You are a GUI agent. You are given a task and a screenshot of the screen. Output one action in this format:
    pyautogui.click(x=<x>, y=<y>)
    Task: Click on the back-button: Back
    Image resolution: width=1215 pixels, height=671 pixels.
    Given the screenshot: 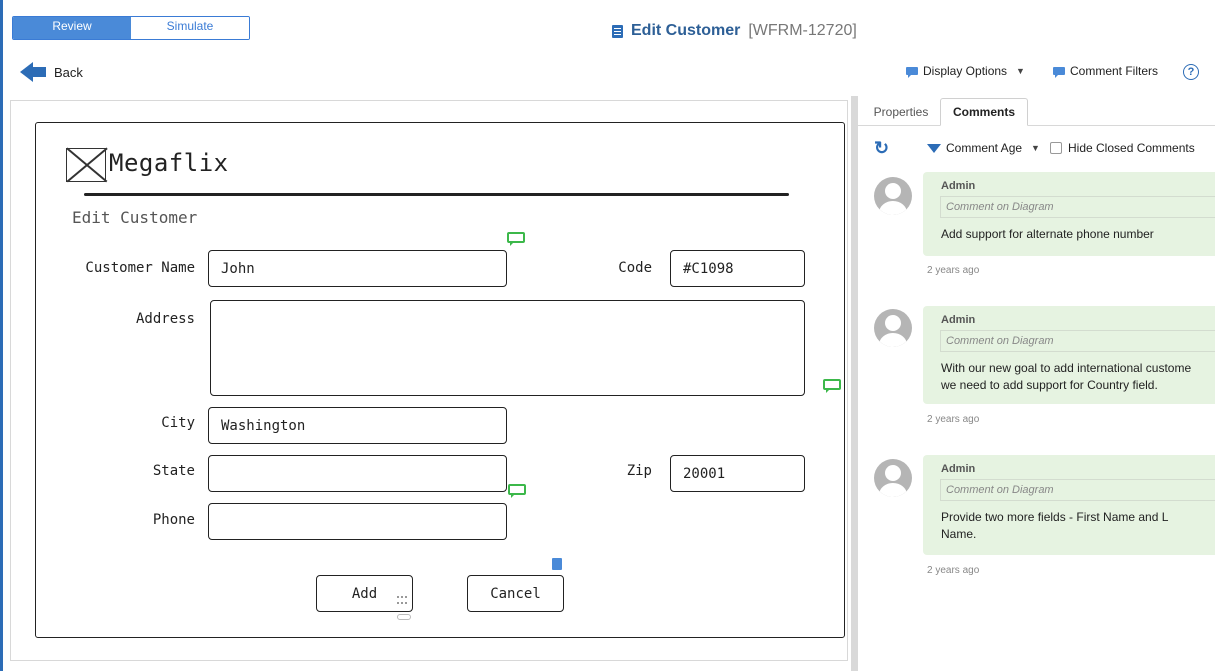 What is the action you would take?
    pyautogui.click(x=51, y=72)
    